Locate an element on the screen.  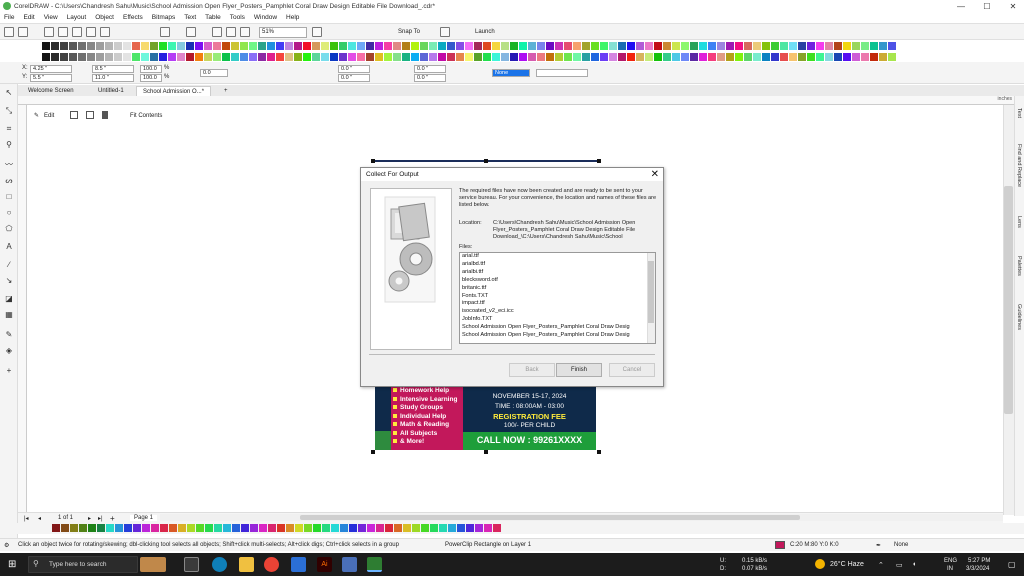
add-page-icon: + is located at coordinates (112, 518).